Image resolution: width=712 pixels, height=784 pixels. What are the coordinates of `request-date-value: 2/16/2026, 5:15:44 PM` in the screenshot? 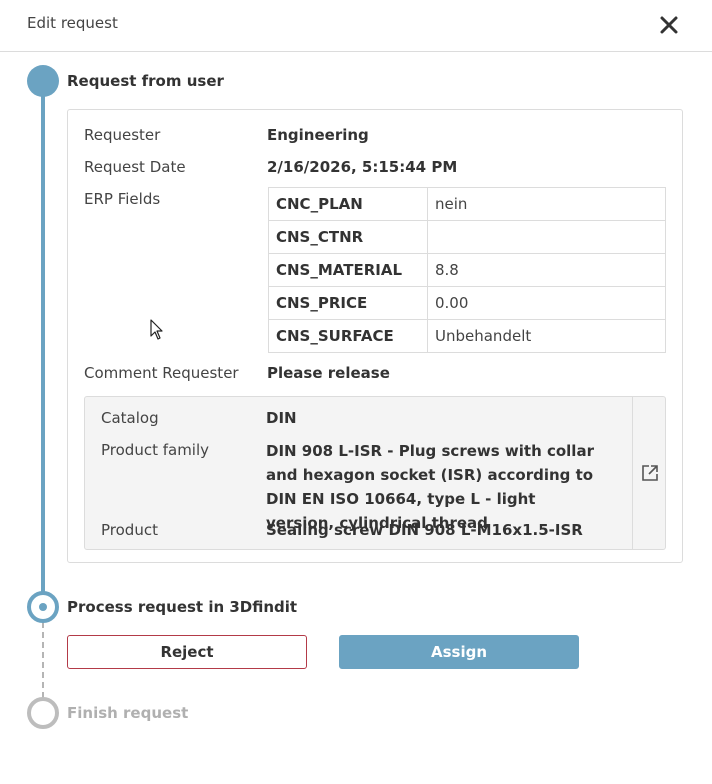 It's located at (362, 167).